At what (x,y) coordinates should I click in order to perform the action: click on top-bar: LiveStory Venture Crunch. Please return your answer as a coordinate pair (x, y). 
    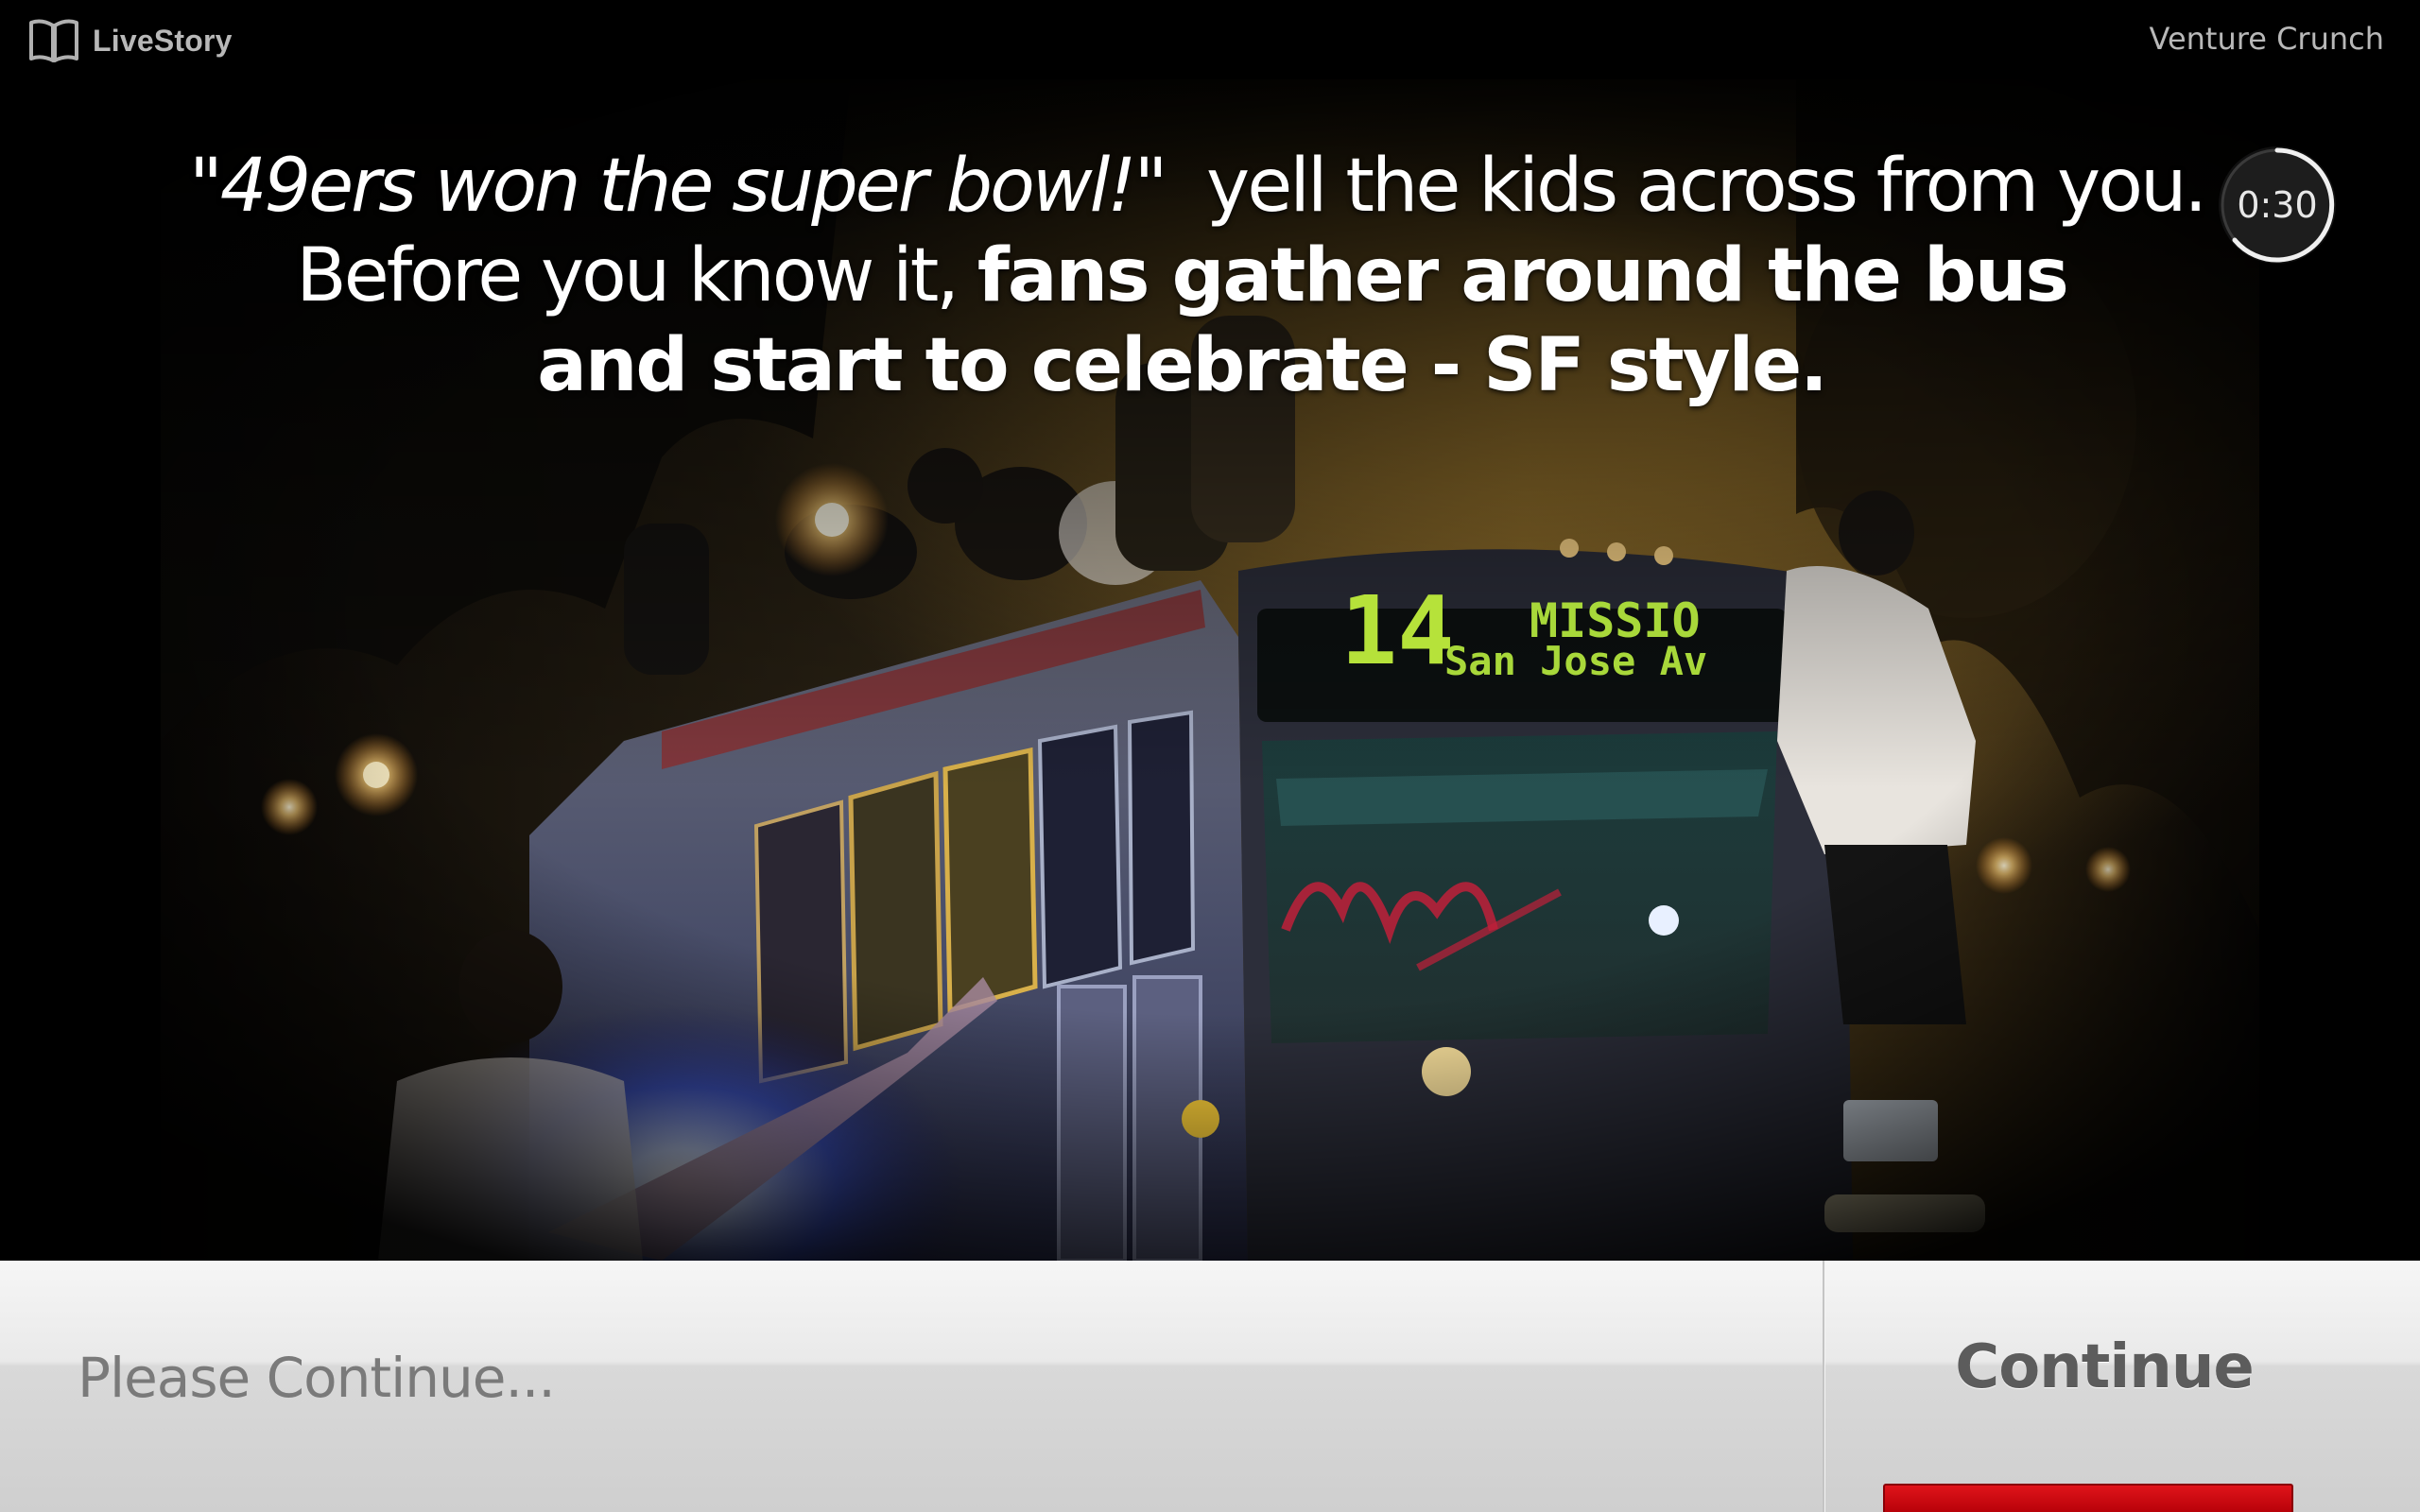
    Looking at the image, I should click on (1210, 39).